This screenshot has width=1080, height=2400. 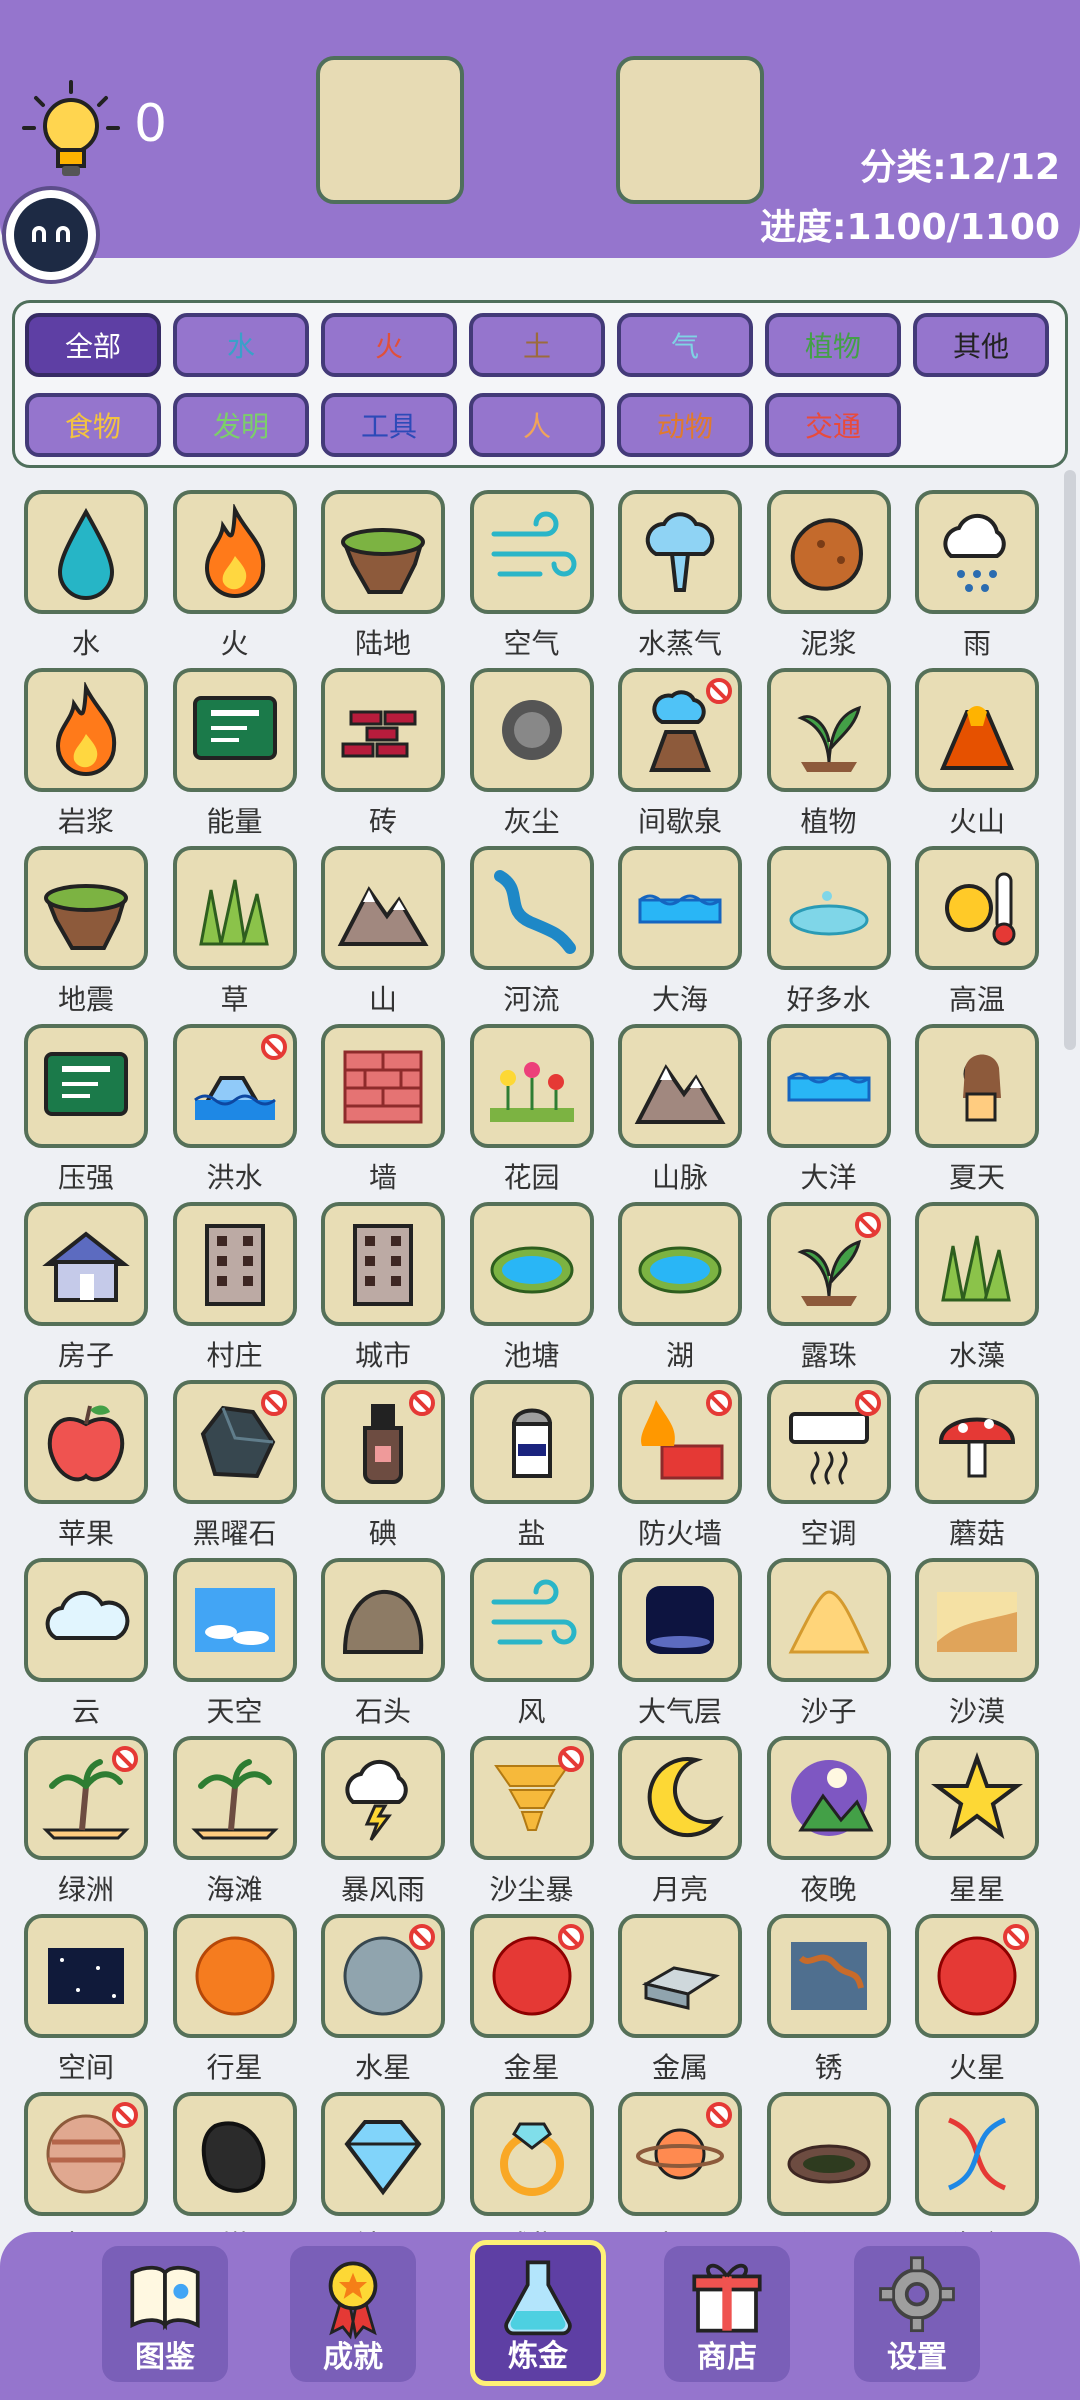 What do you see at coordinates (383, 1458) in the screenshot?
I see `element-card: 碘` at bounding box center [383, 1458].